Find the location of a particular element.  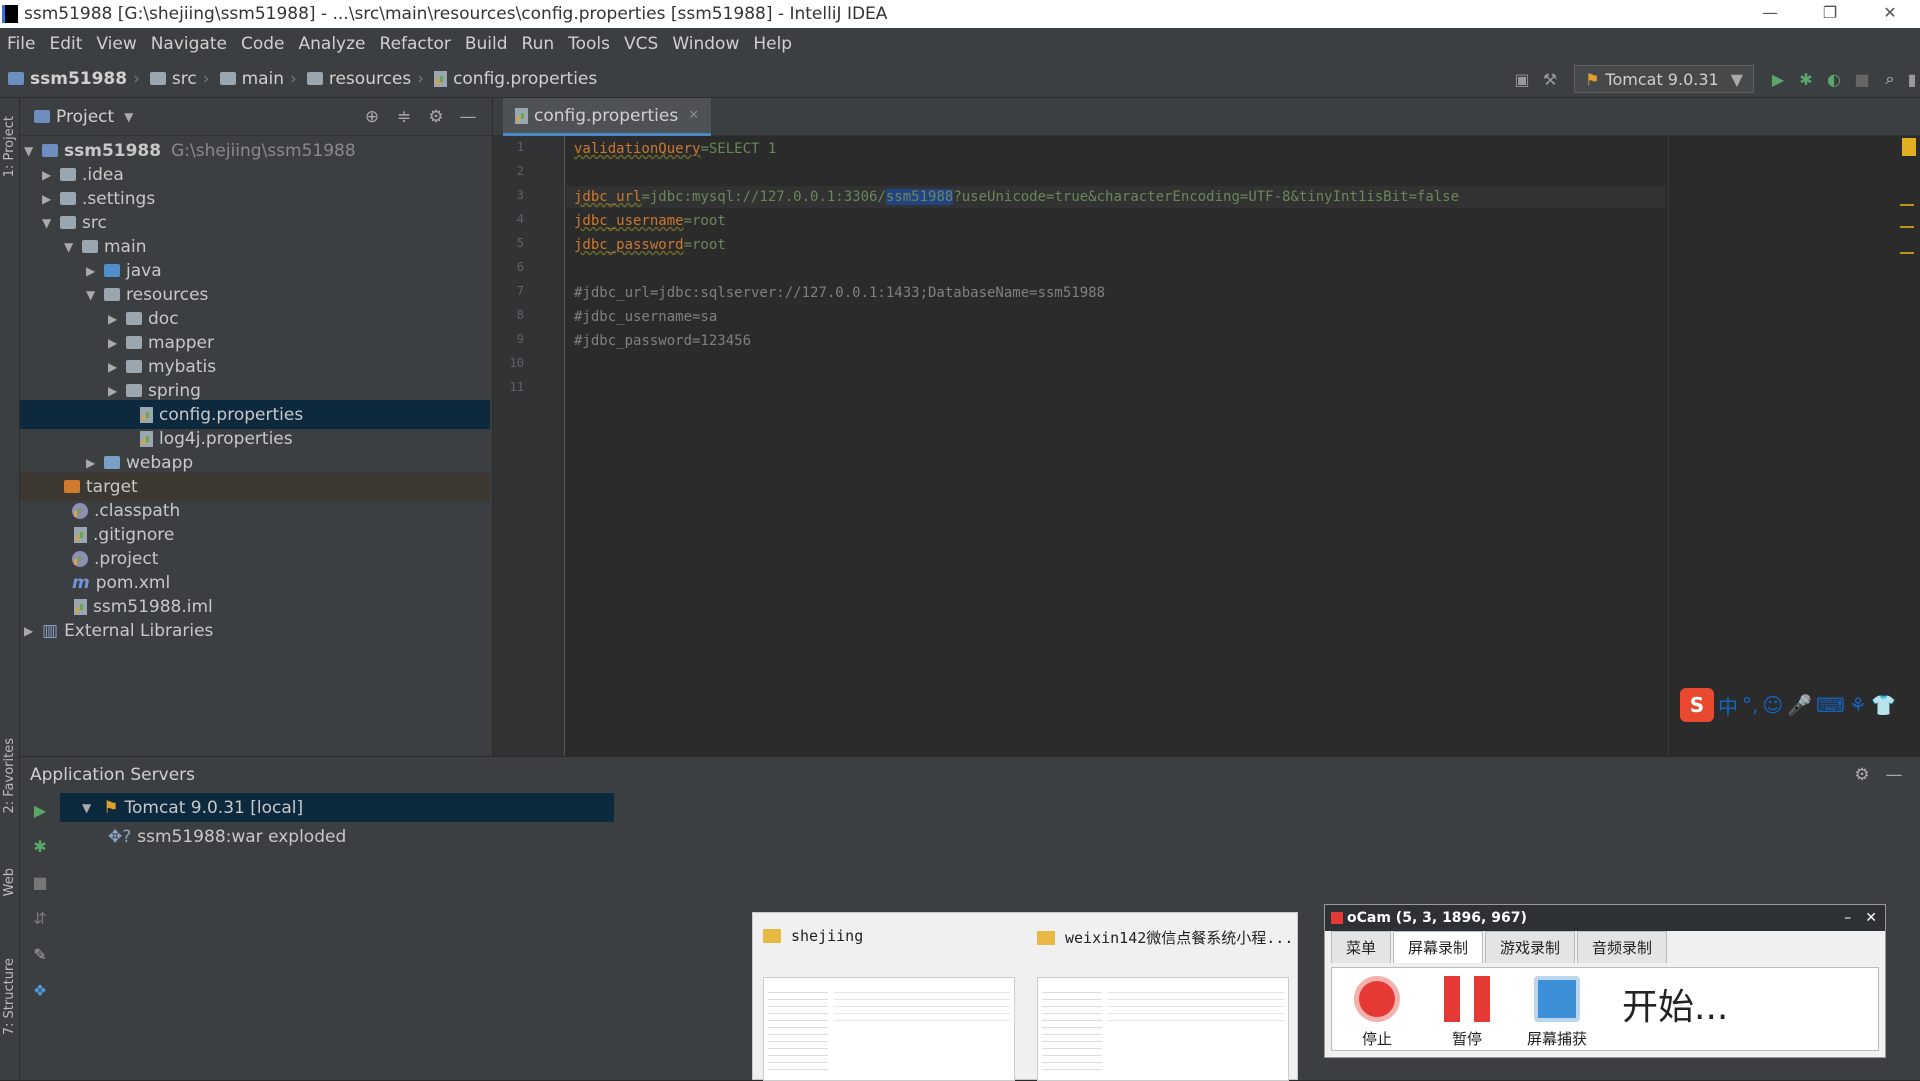

tool-tab-project: 1: Project is located at coordinates (9, 146).